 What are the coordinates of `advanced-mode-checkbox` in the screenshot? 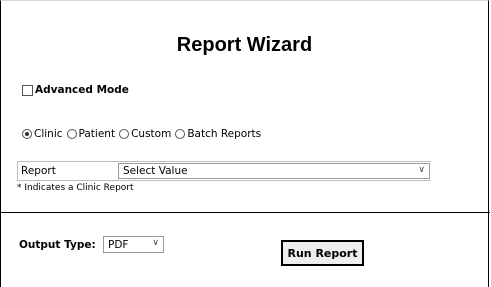 It's located at (27, 90).